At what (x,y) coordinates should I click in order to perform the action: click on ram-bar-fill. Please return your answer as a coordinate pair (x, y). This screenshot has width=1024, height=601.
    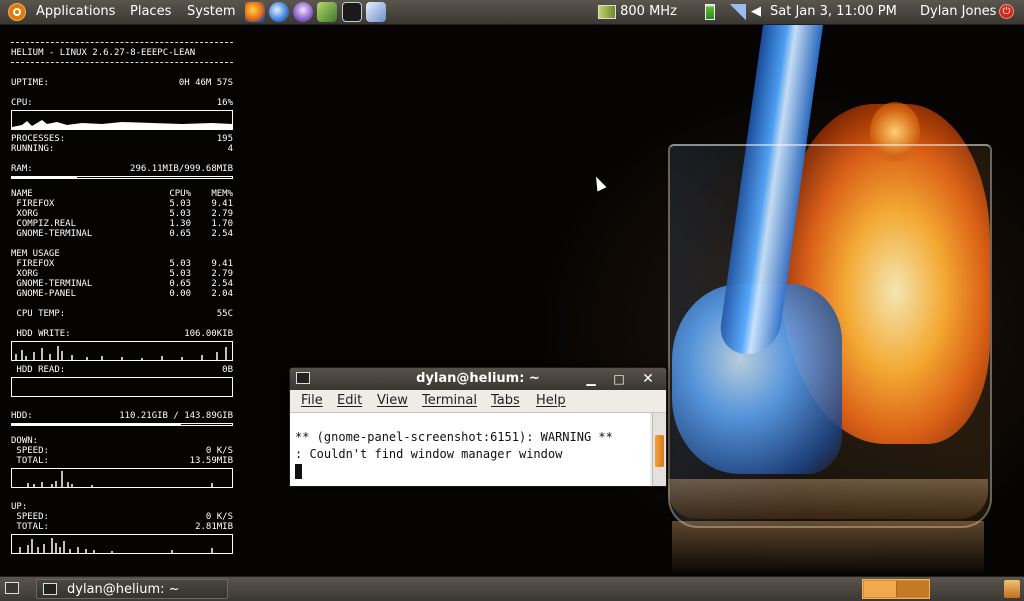
    Looking at the image, I should click on (45, 177).